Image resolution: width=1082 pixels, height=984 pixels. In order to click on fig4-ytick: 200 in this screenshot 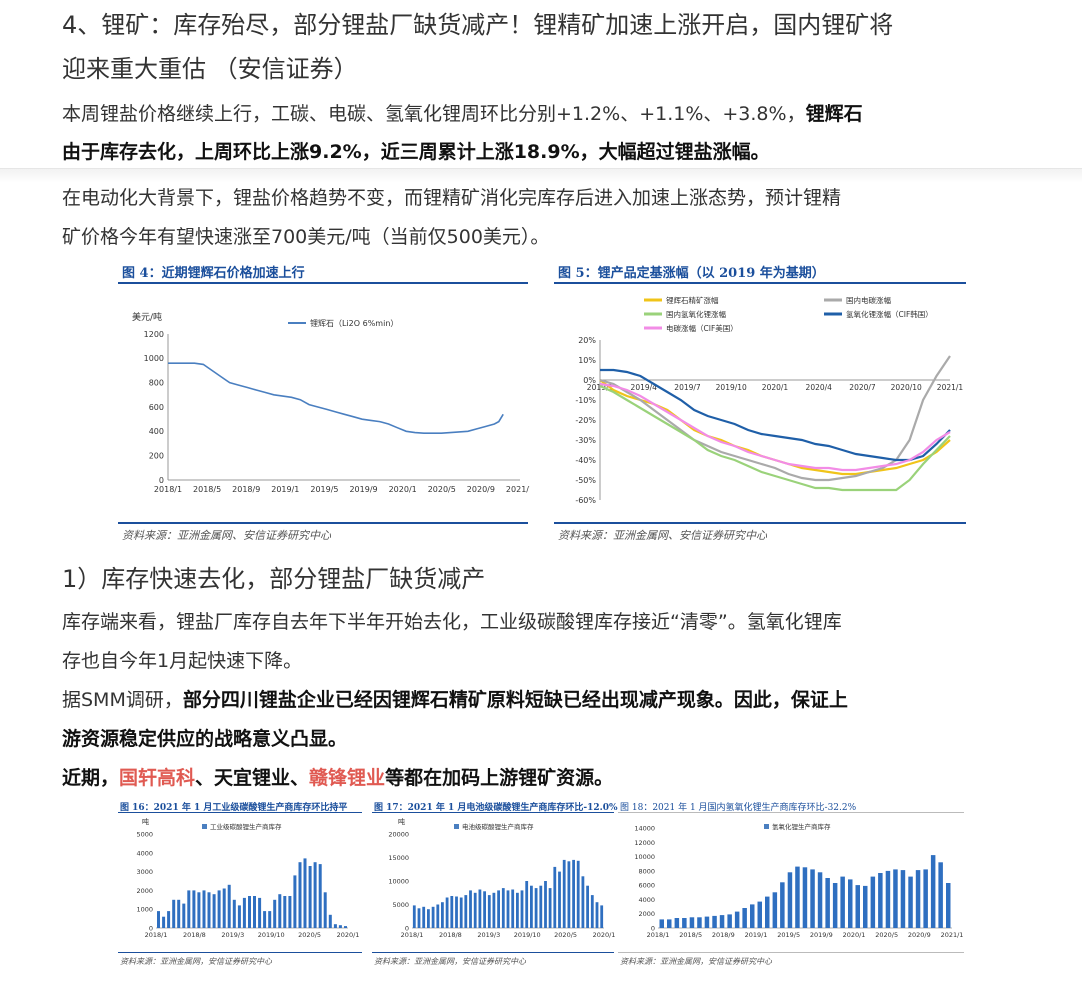, I will do `click(156, 455)`.